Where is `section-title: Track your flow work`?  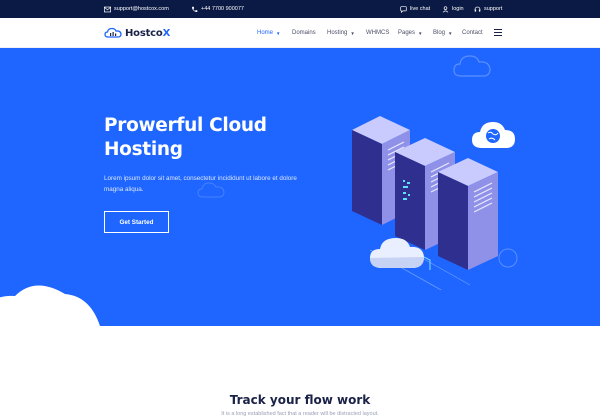 section-title: Track your flow work is located at coordinates (300, 400).